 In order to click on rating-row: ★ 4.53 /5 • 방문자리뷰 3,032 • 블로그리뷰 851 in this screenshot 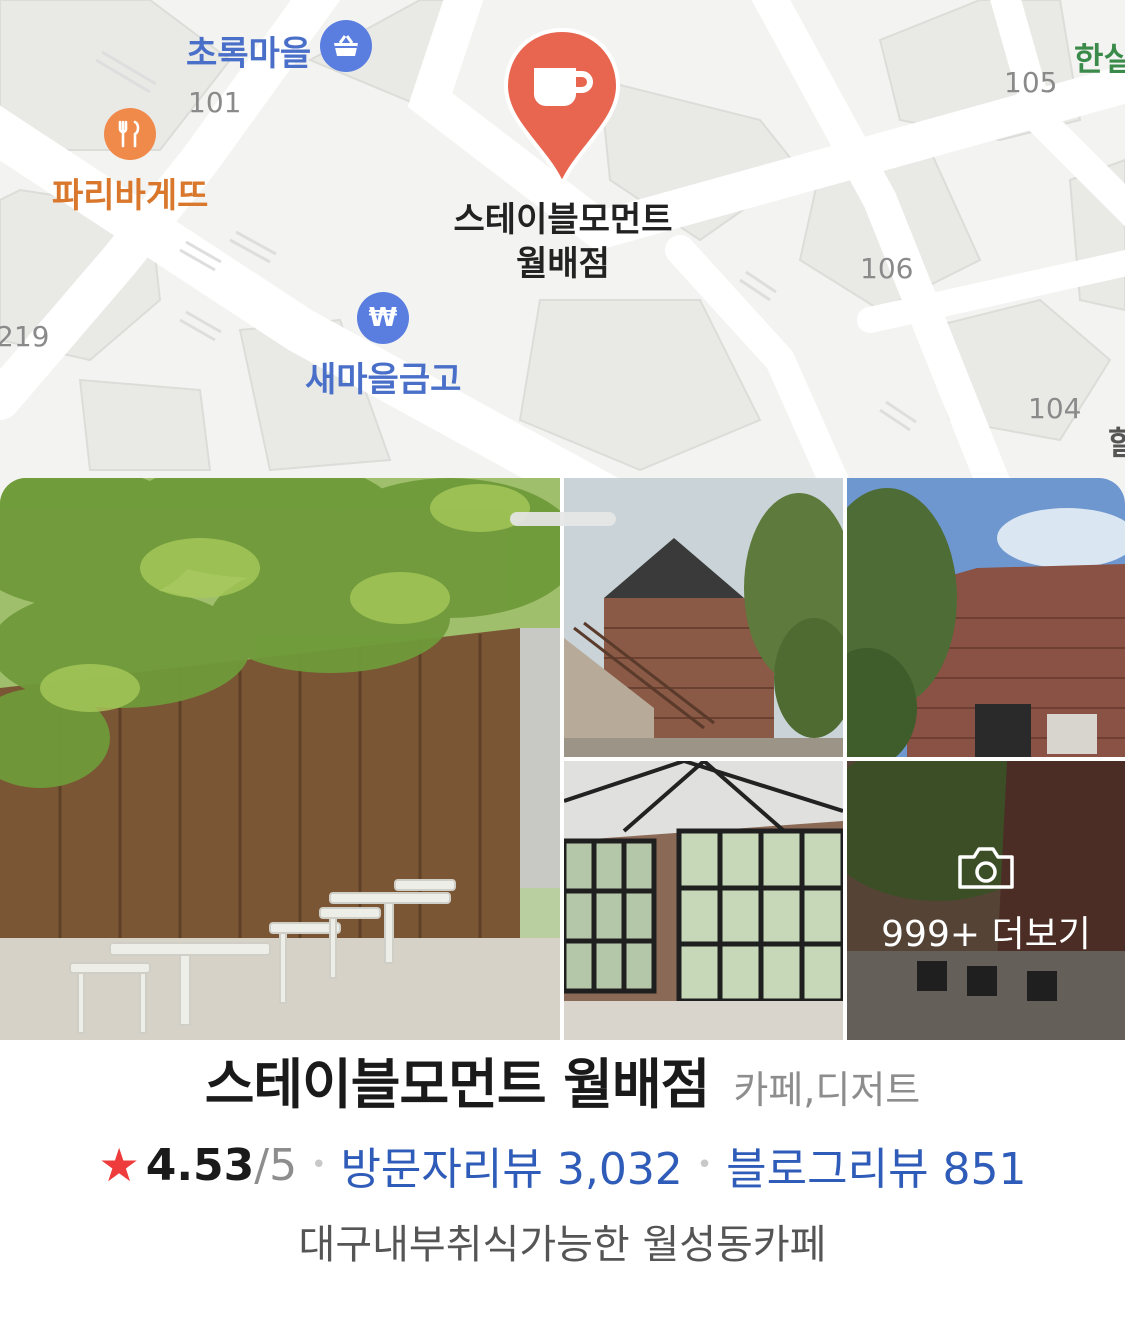, I will do `click(562, 1165)`.